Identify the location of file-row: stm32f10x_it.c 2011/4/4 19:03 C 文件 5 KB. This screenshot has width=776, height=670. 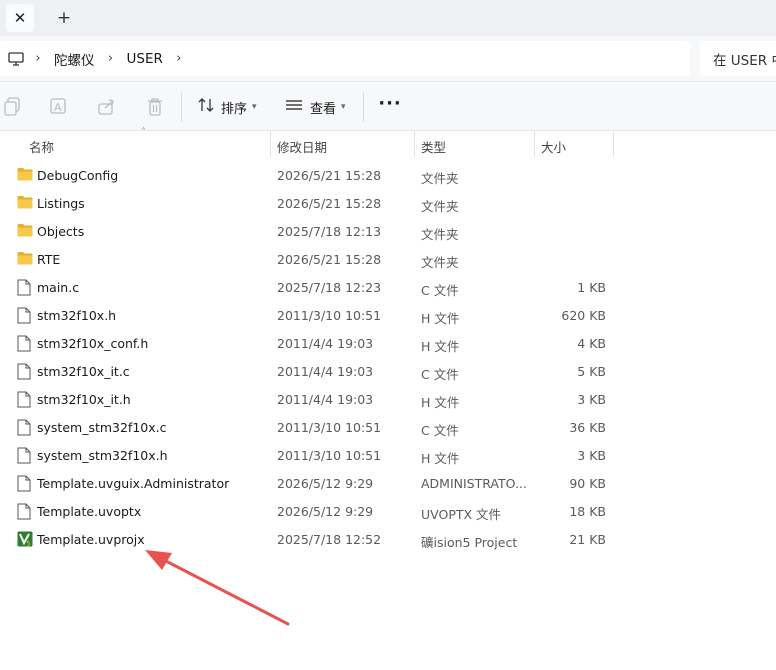
(388, 371).